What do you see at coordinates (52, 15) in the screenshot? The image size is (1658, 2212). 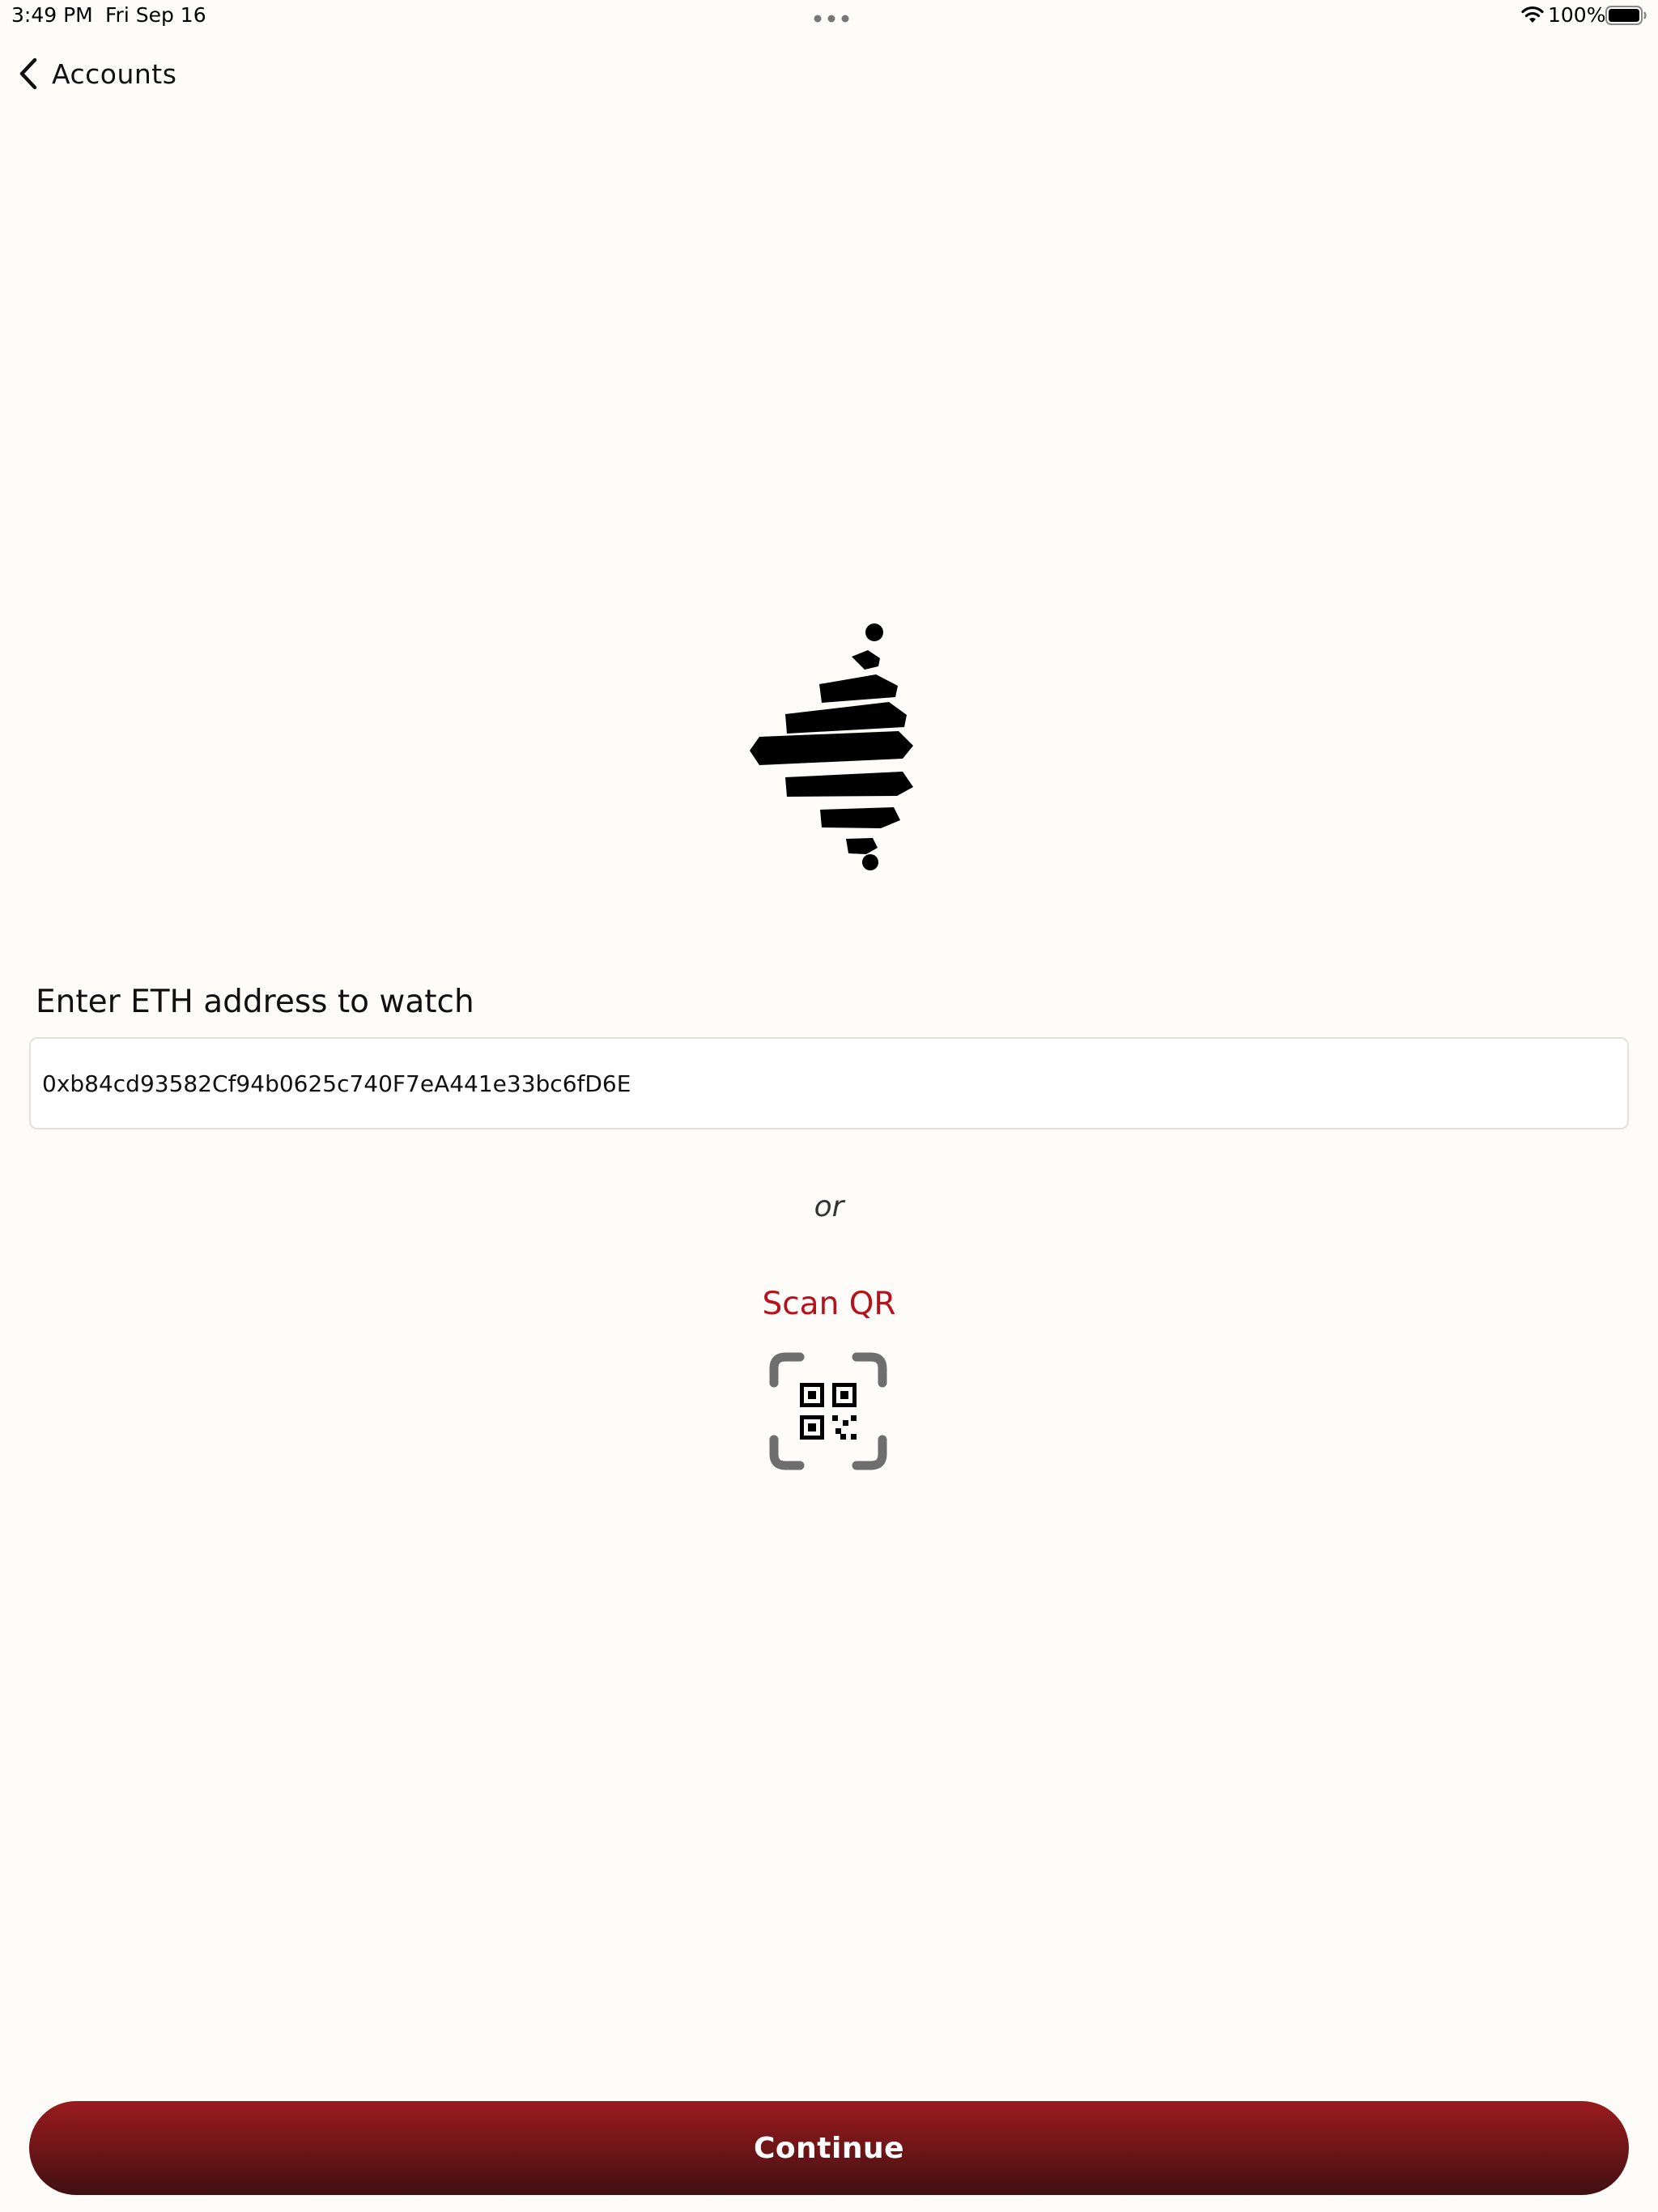 I see `status-time: 3:49 PM` at bounding box center [52, 15].